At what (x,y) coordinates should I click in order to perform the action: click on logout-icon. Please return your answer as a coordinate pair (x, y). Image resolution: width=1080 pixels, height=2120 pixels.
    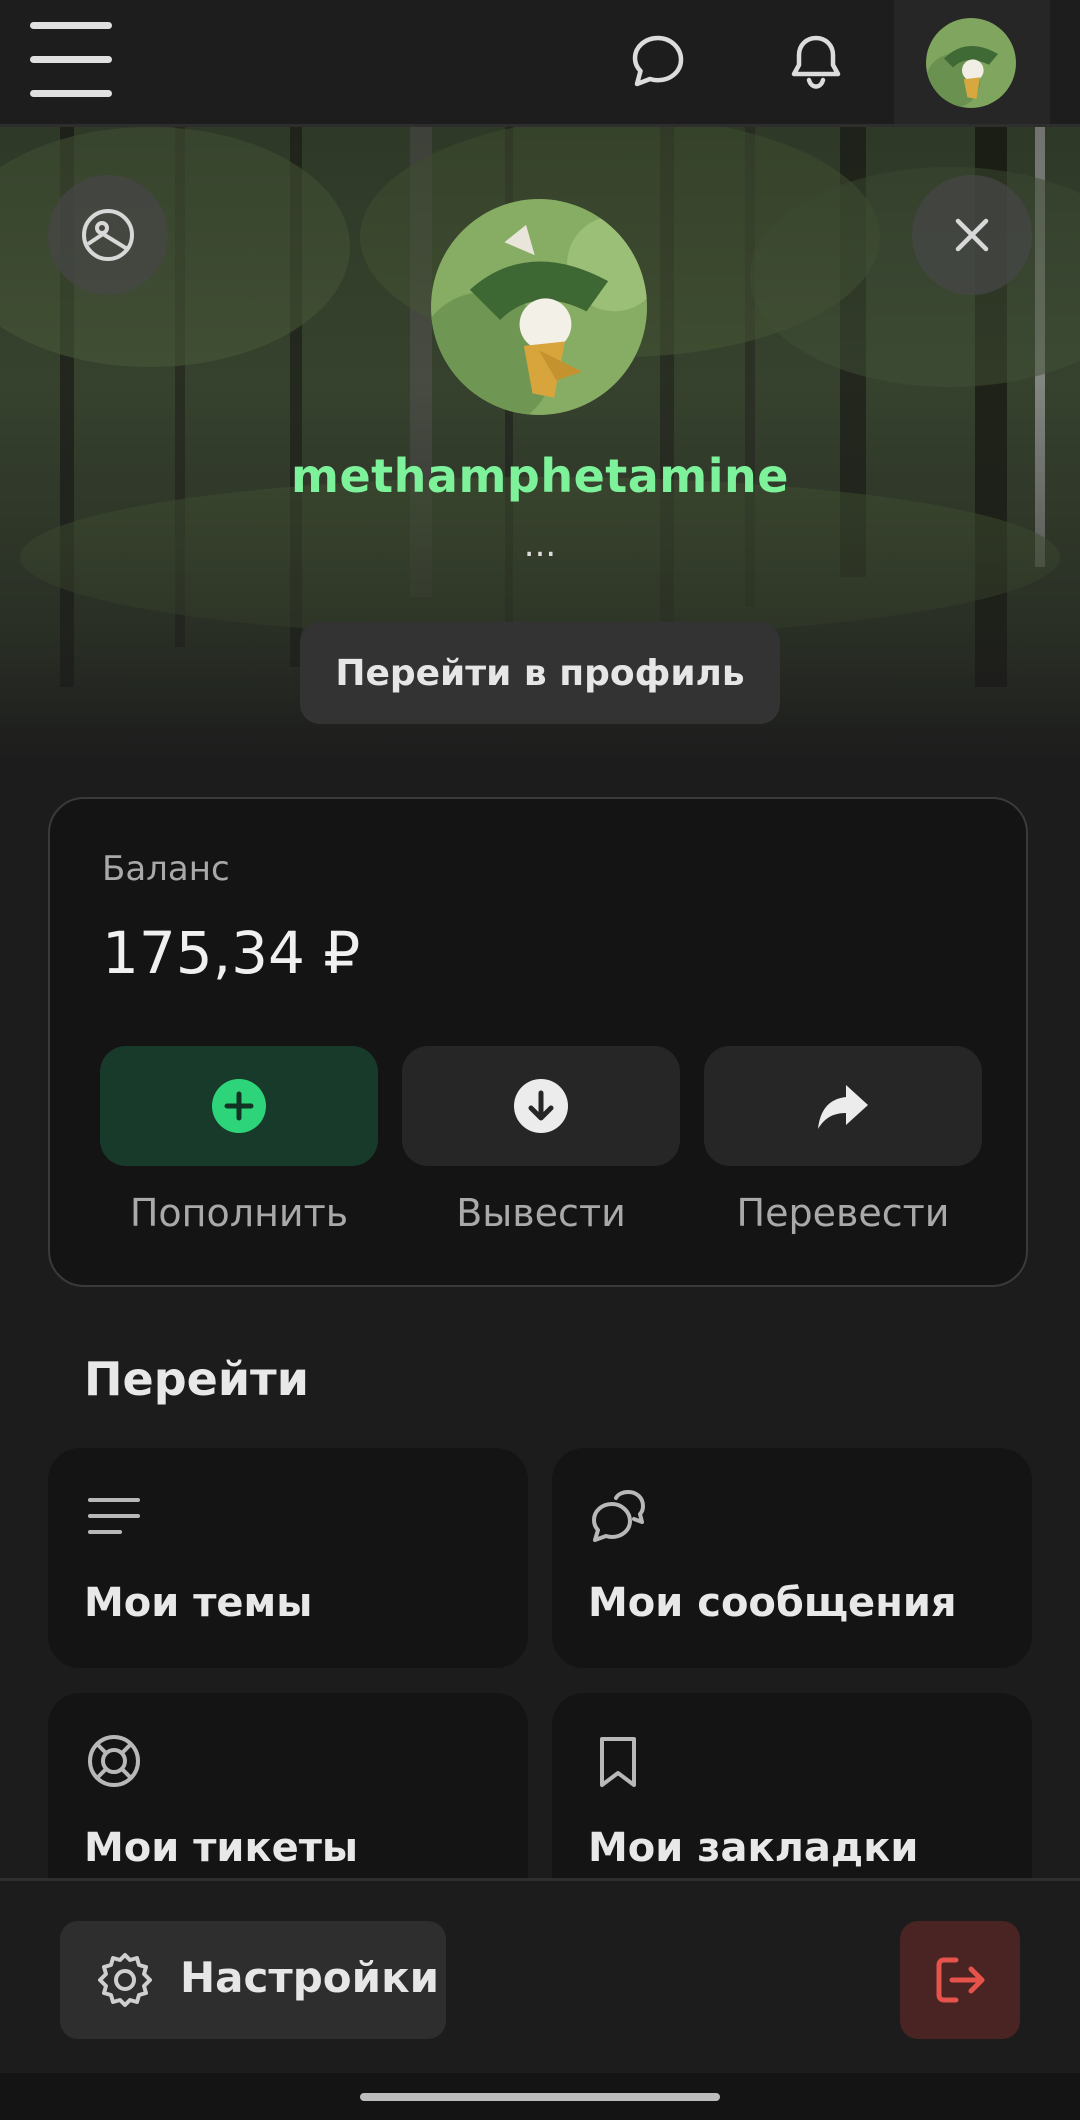
    Looking at the image, I should click on (960, 1980).